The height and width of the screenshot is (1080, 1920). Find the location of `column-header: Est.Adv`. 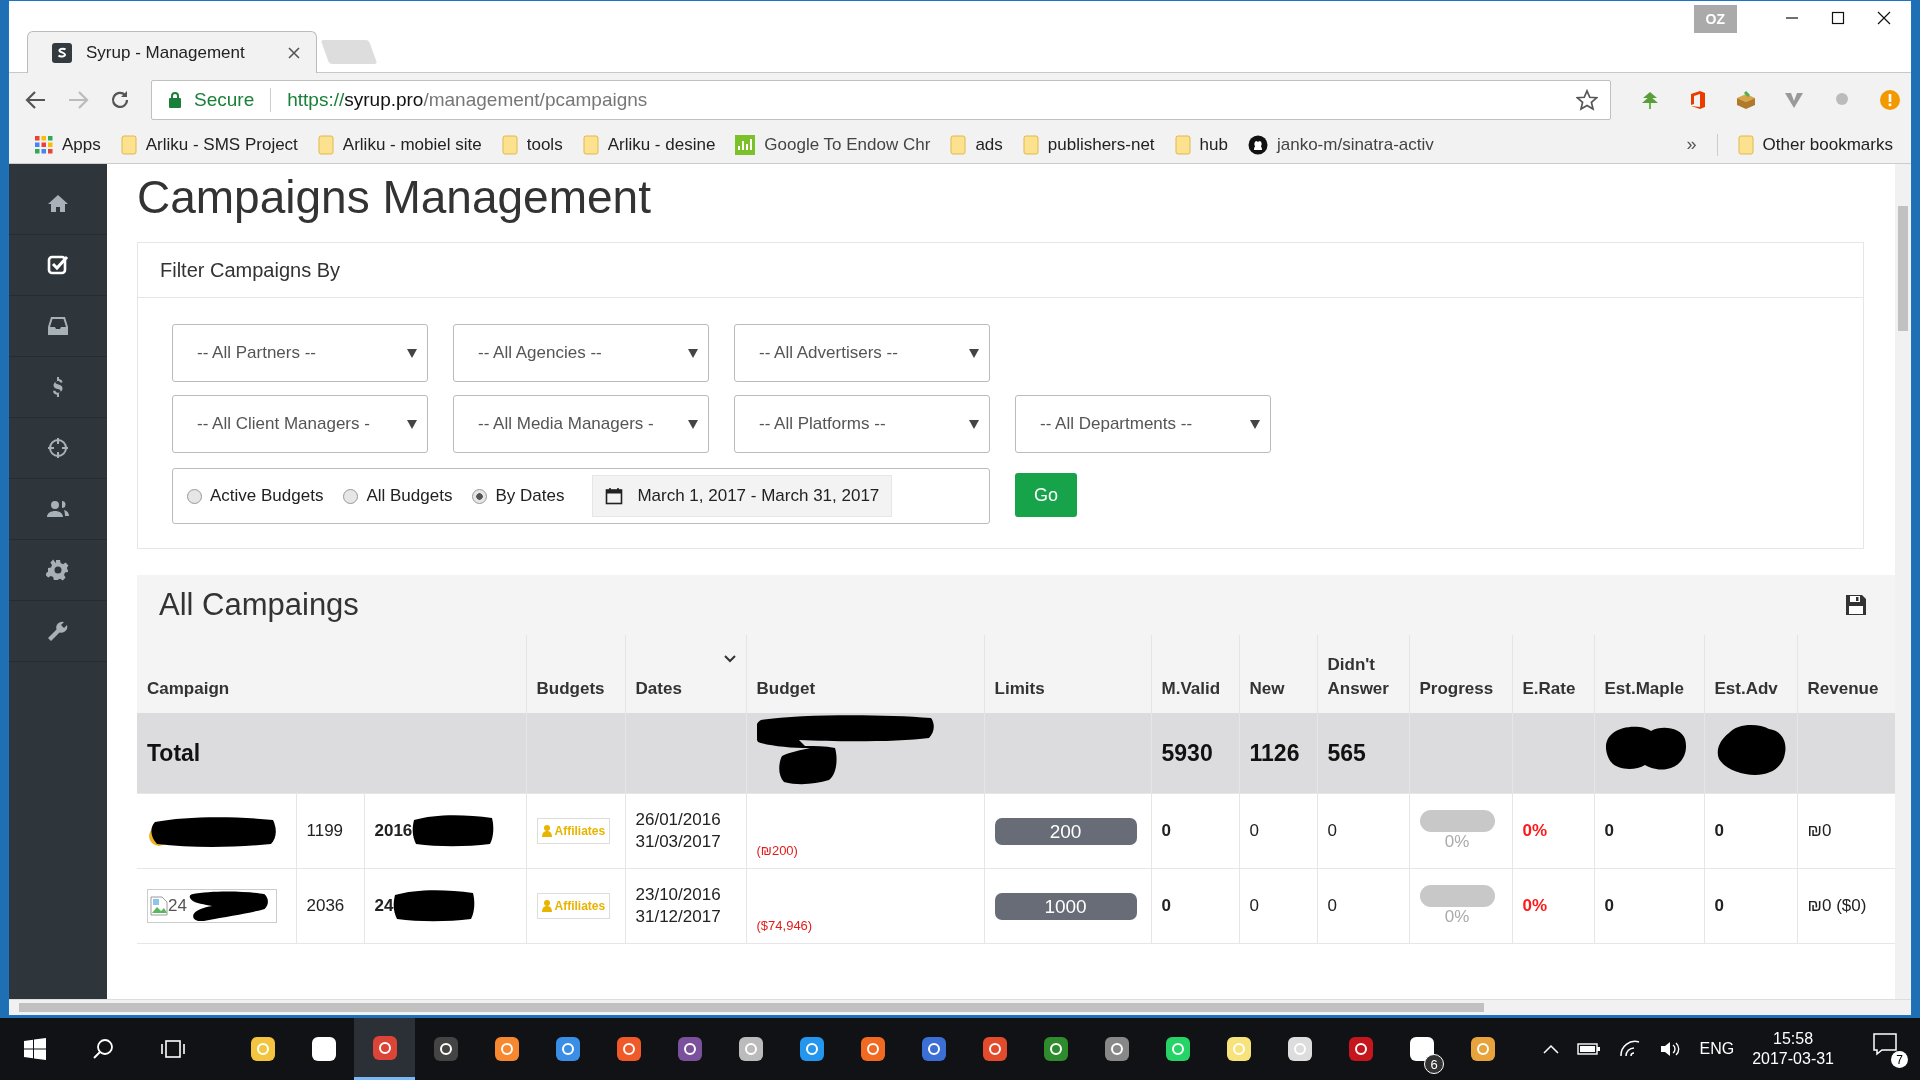

column-header: Est.Adv is located at coordinates (1751, 674).